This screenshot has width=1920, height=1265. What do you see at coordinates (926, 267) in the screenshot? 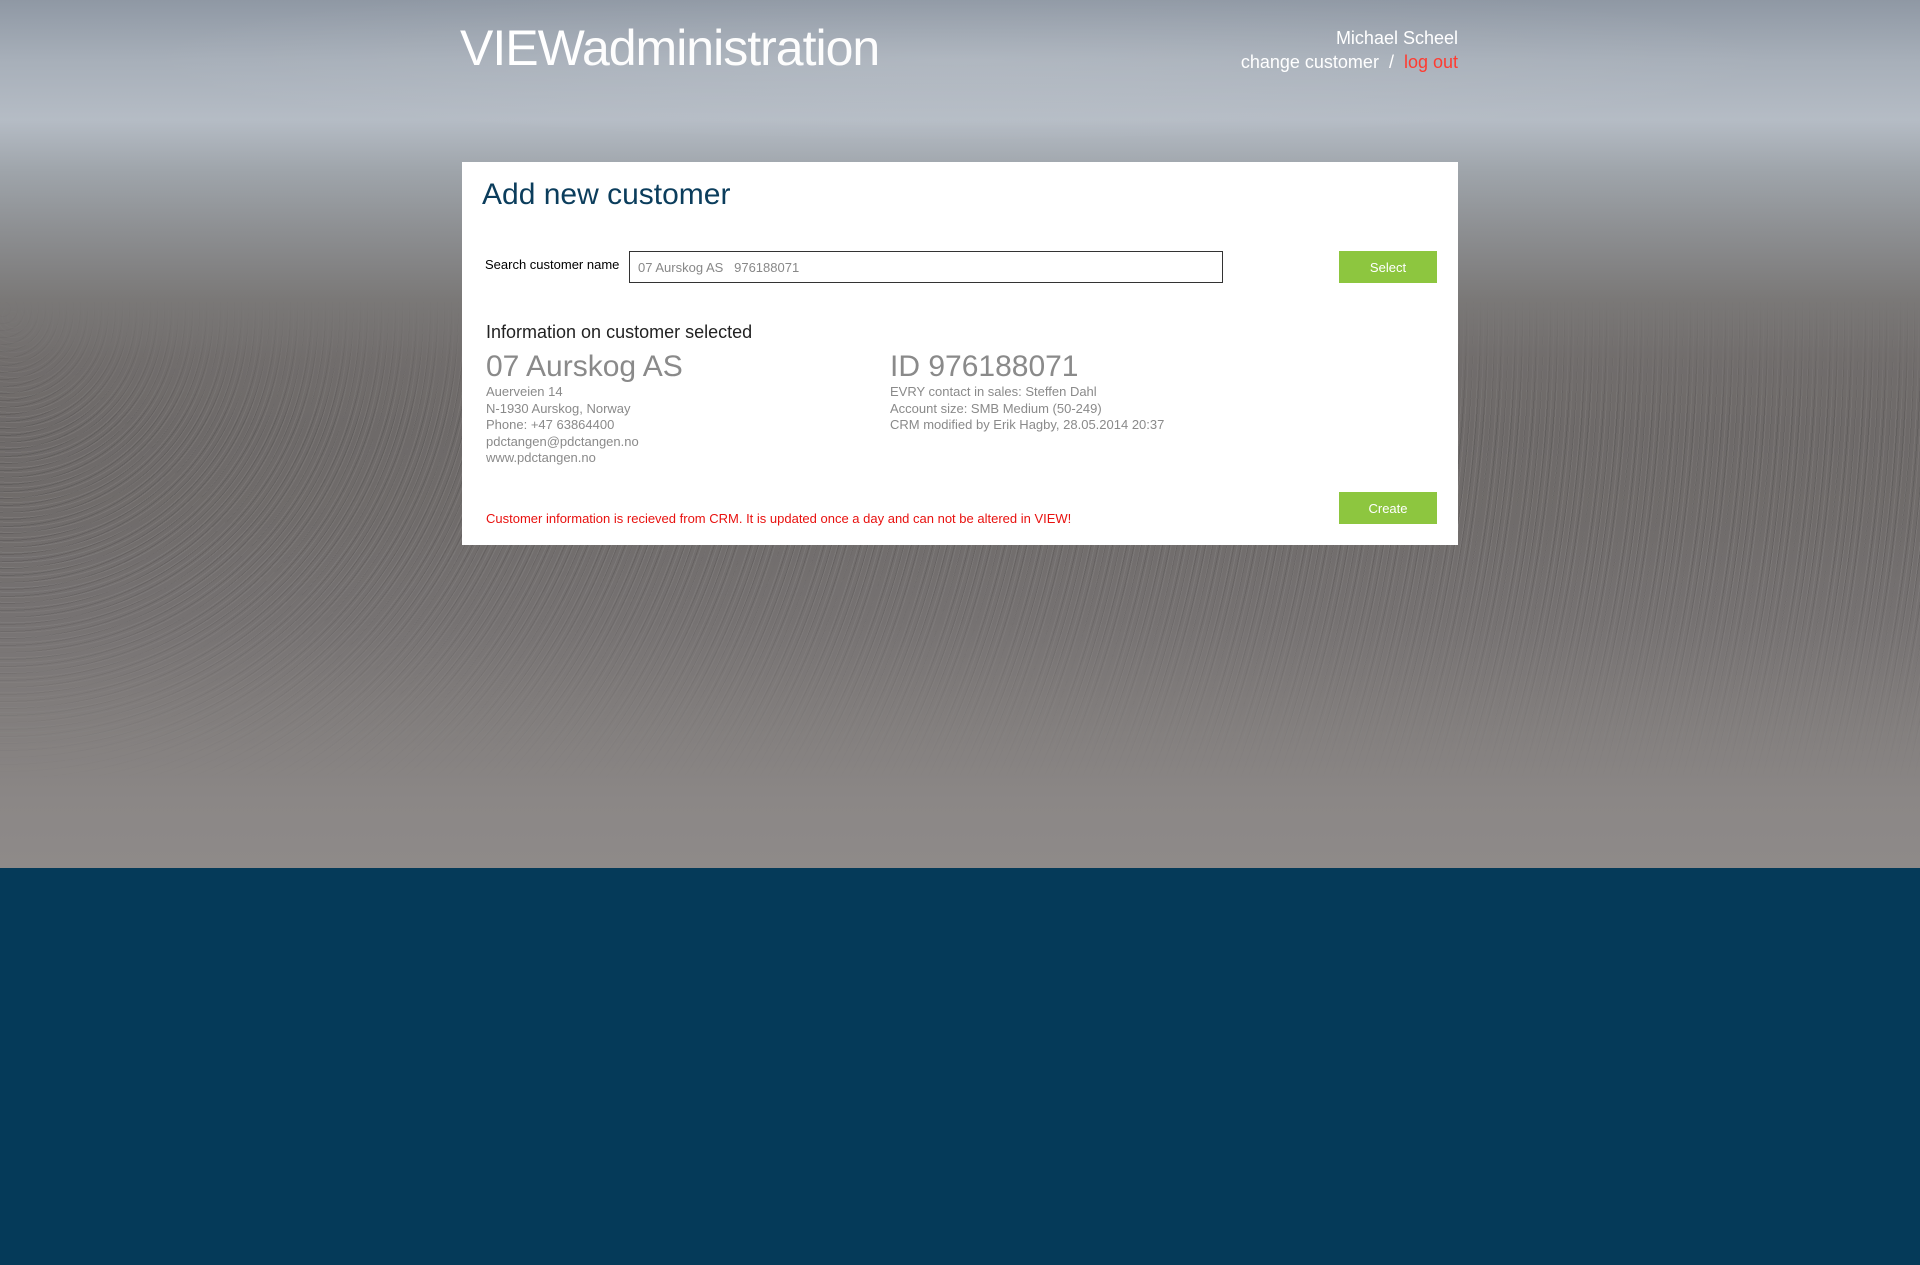
I see `search-customer-input` at bounding box center [926, 267].